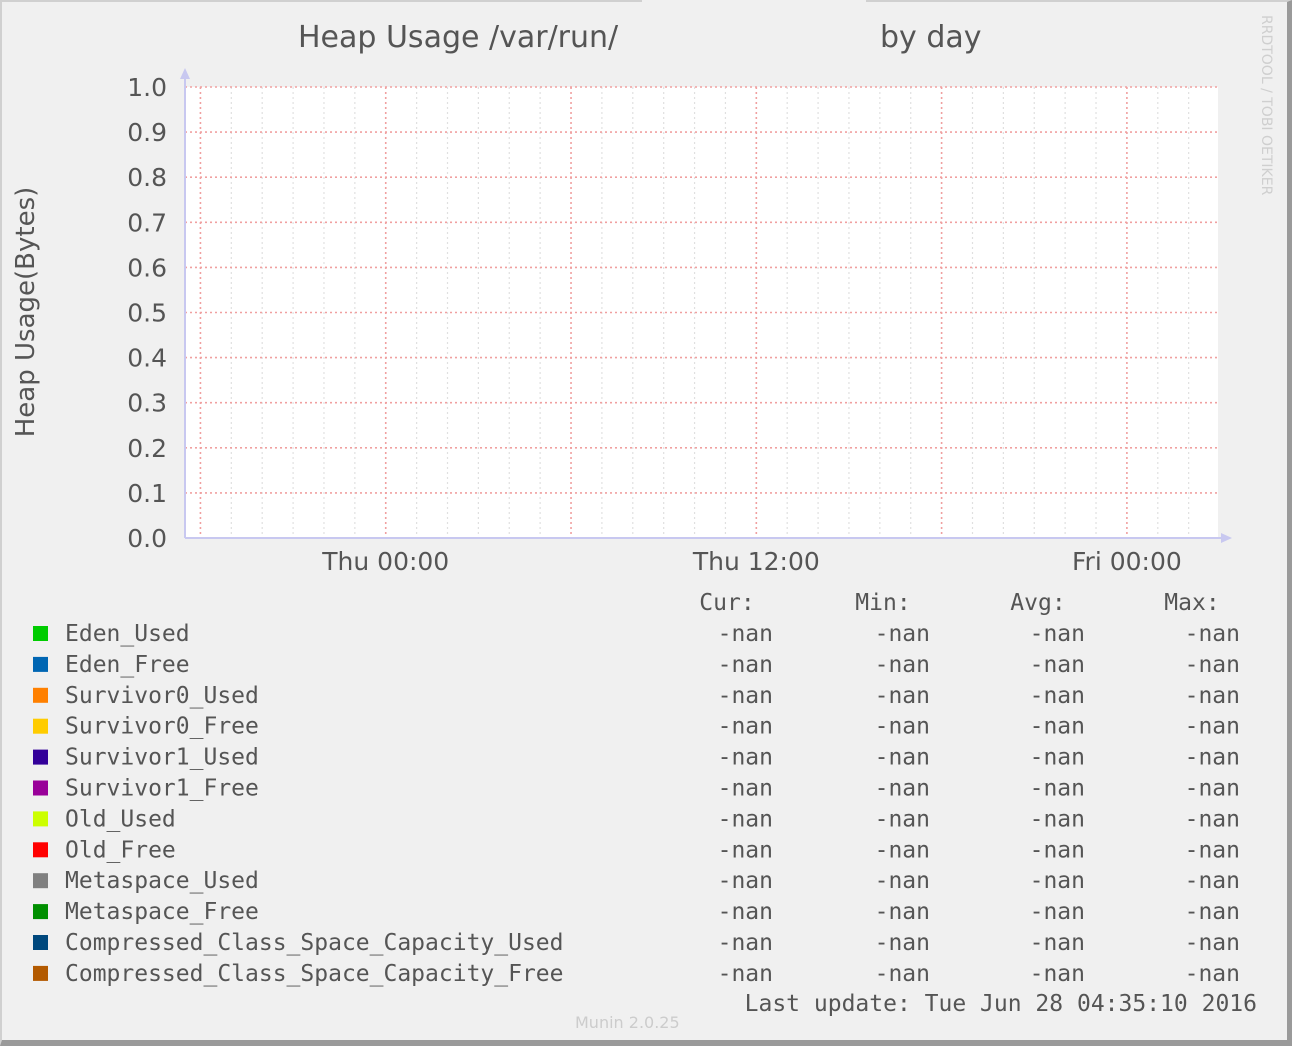 This screenshot has height=1059, width=1300. What do you see at coordinates (147, 132) in the screenshot?
I see `y-tick-label: 0.9` at bounding box center [147, 132].